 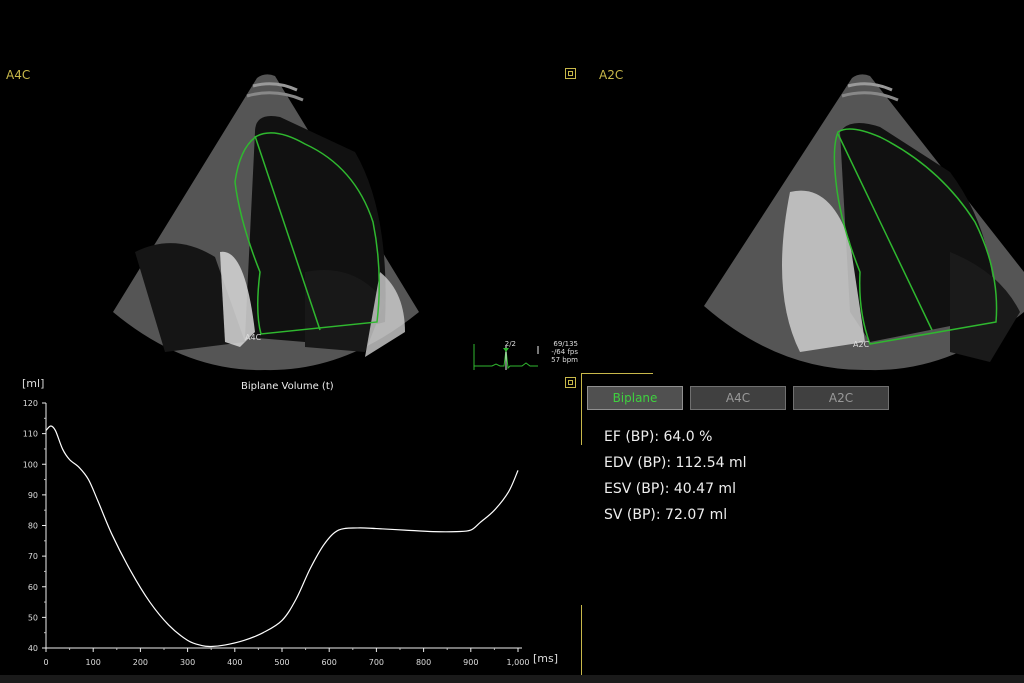 I want to click on ecg-frame-info: 69/135 -/64 fps 57 bpm, so click(x=559, y=352).